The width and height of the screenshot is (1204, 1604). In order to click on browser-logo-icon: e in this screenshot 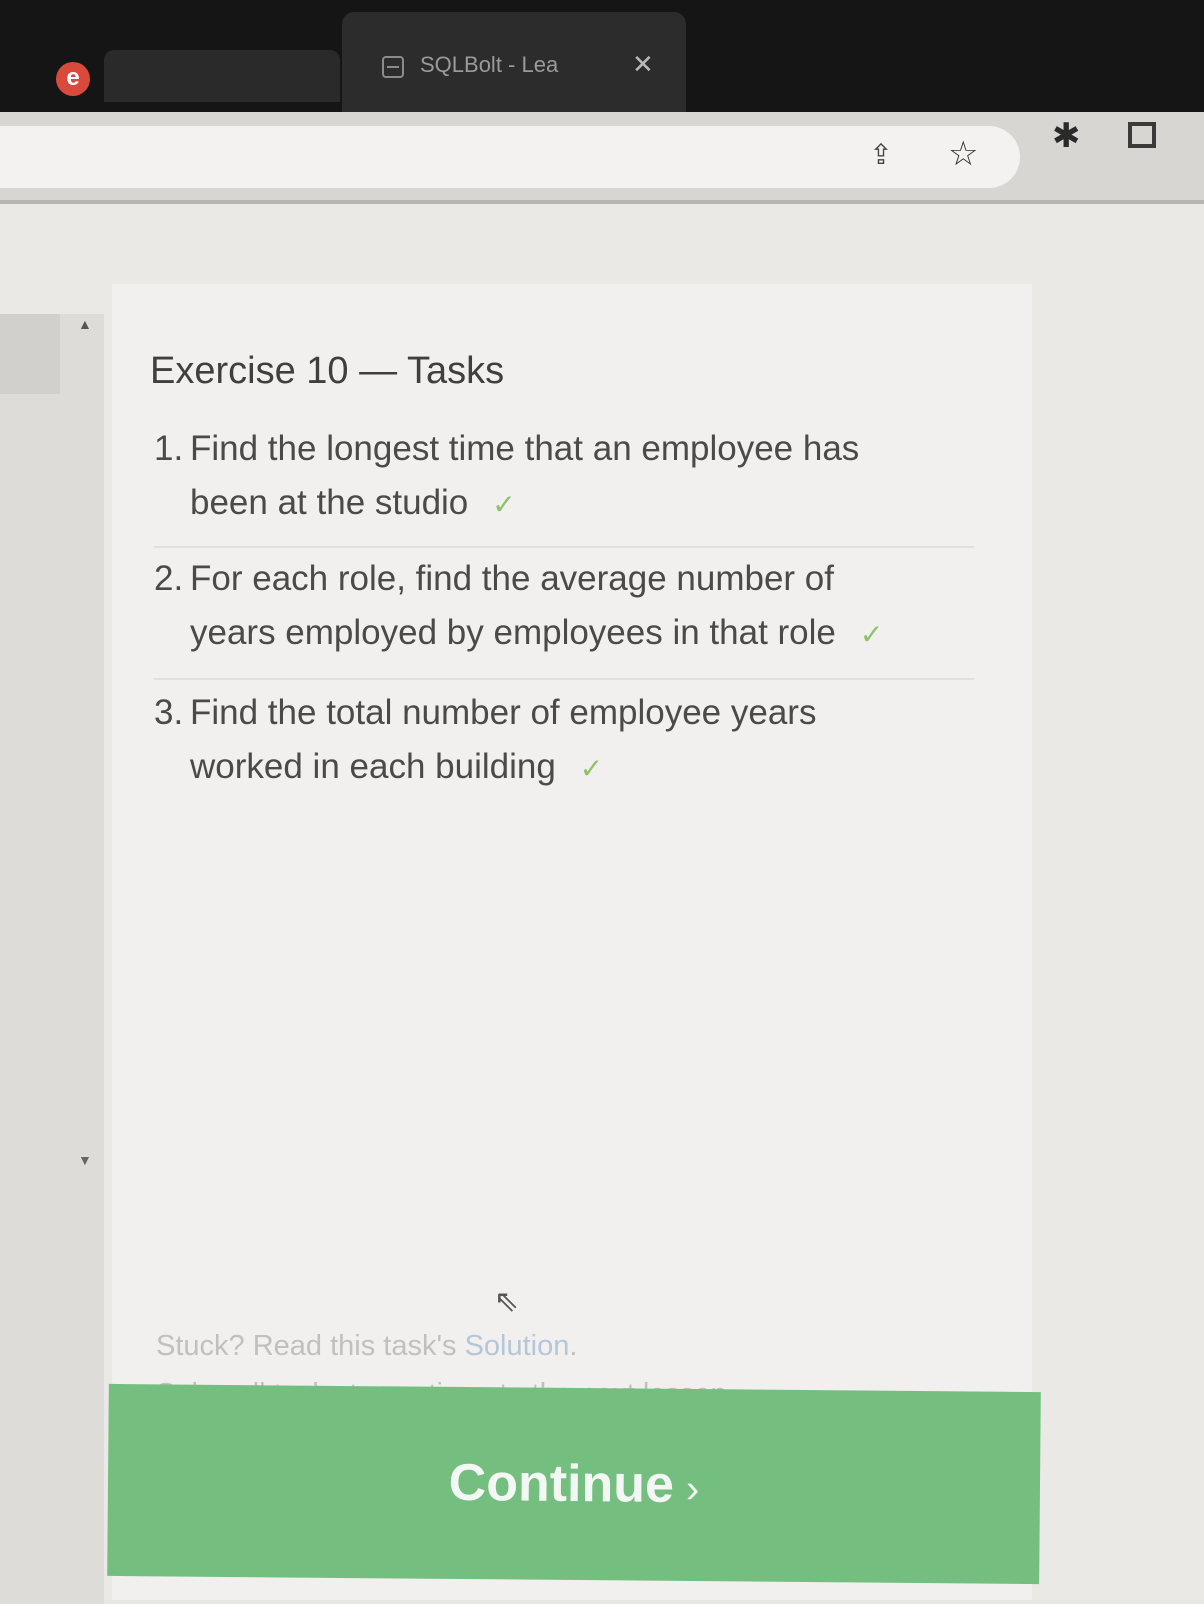, I will do `click(73, 79)`.